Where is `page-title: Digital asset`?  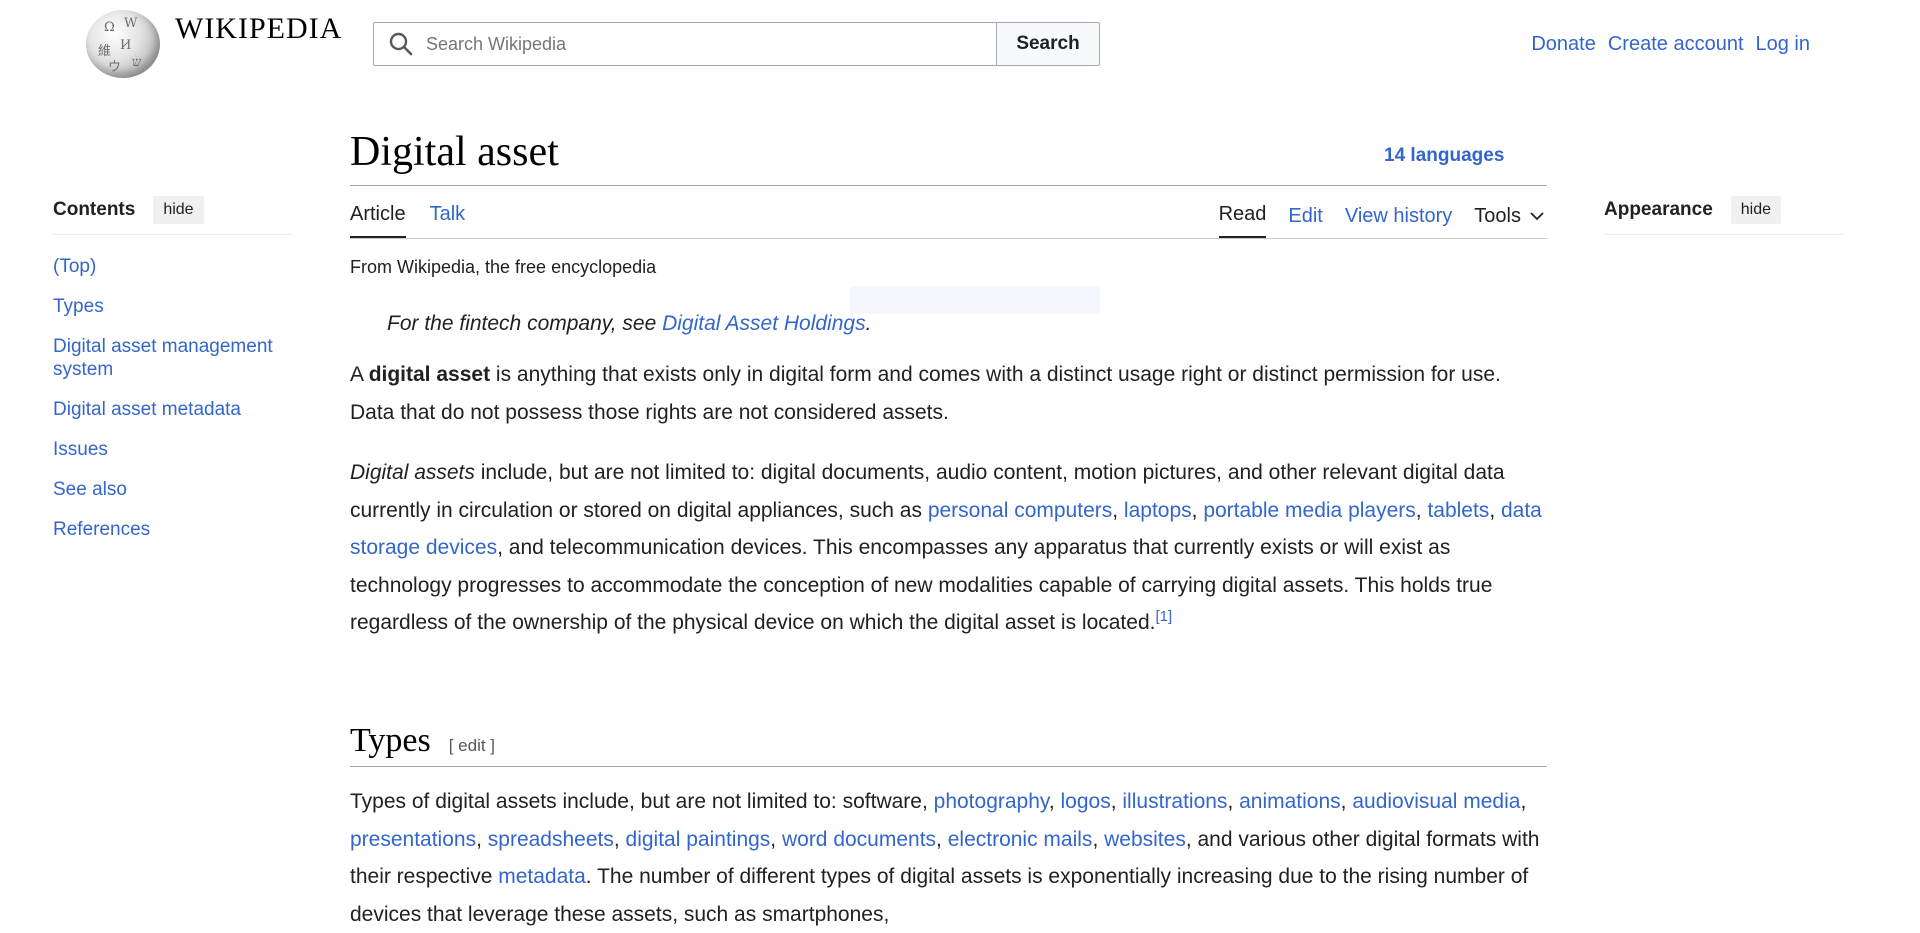
page-title: Digital asset is located at coordinates (454, 152).